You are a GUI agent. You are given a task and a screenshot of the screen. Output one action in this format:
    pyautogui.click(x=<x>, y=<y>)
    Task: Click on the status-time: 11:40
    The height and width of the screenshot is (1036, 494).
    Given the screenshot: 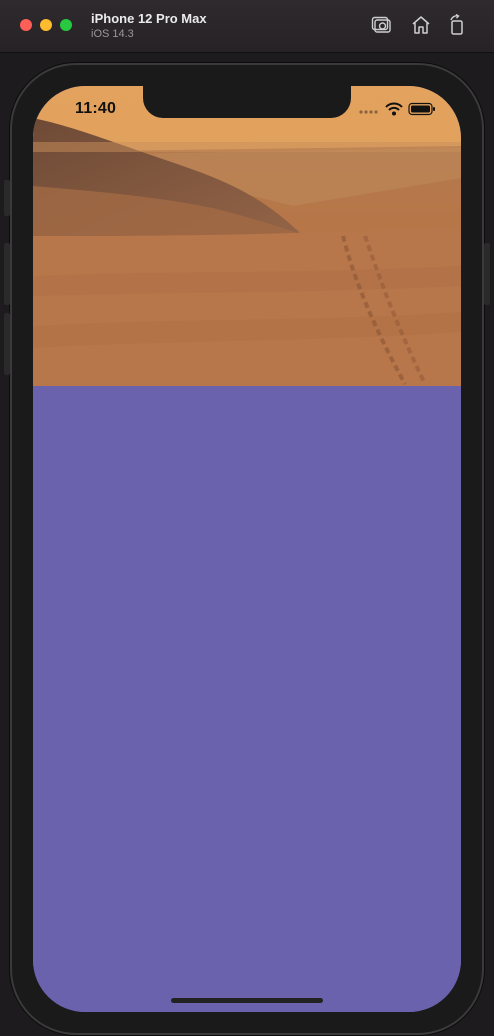 What is the action you would take?
    pyautogui.click(x=96, y=108)
    